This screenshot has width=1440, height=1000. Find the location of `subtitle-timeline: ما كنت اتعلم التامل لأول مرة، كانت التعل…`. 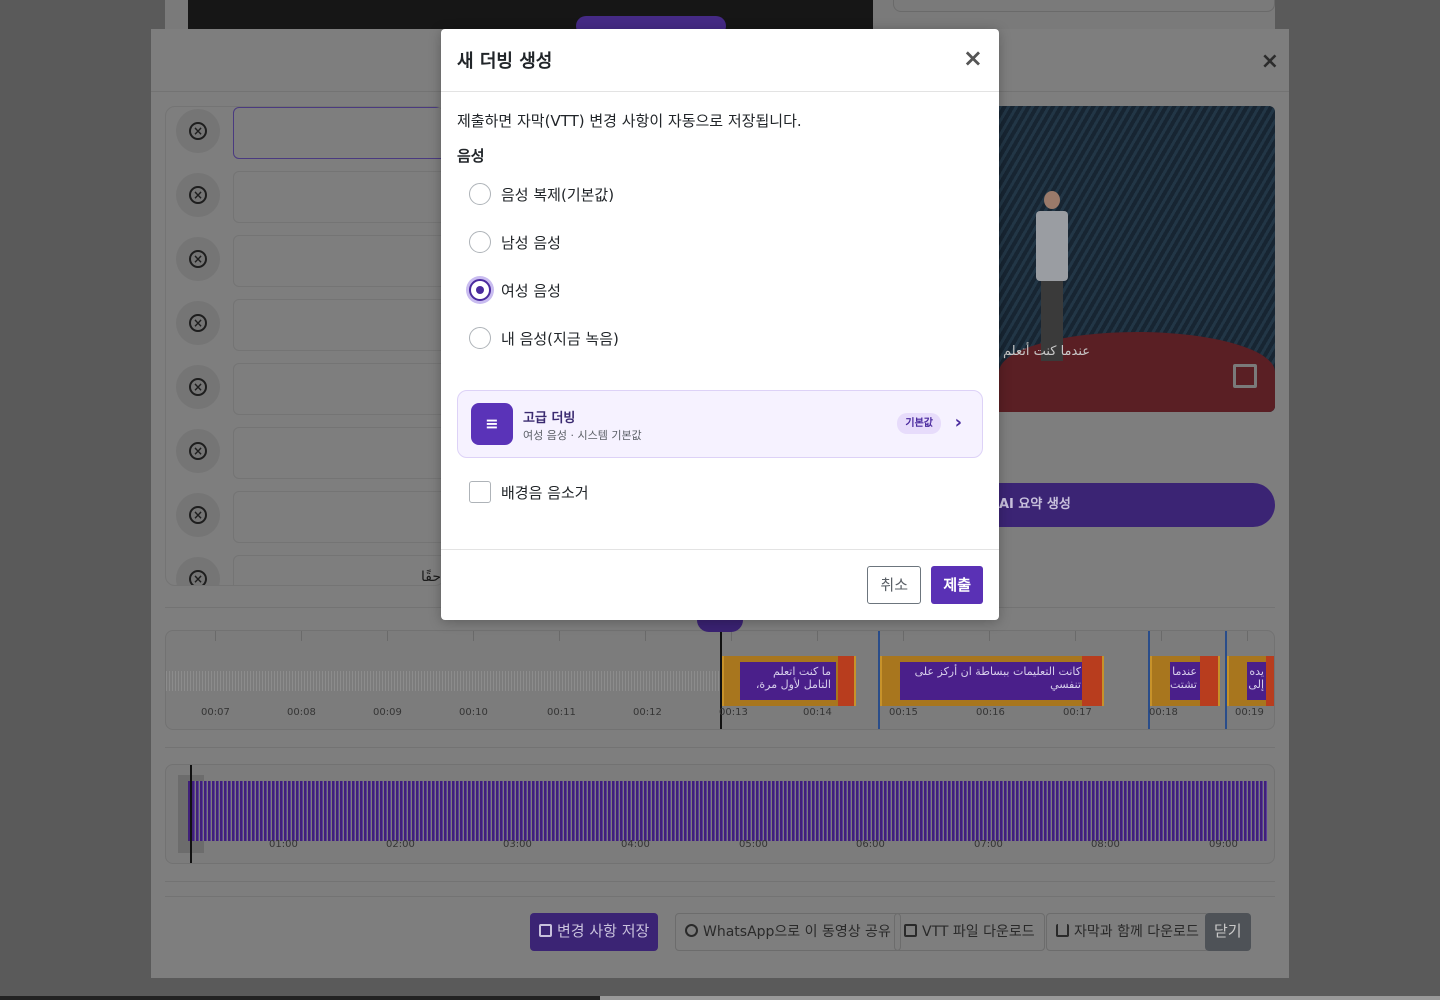

subtitle-timeline: ما كنت اتعلم التامل لأول مرة، كانت التعل… is located at coordinates (720, 680).